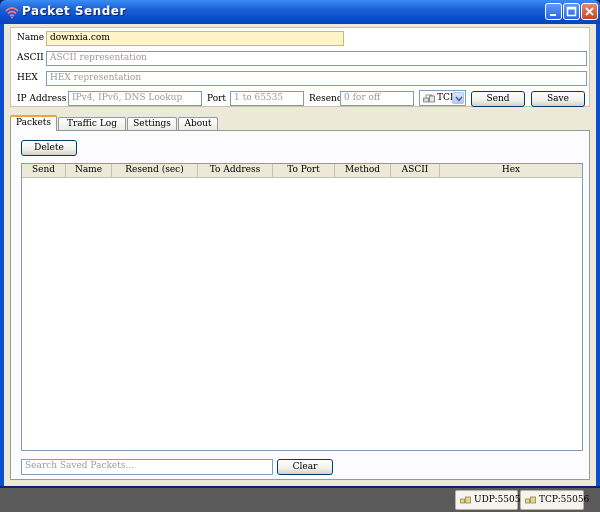  What do you see at coordinates (500, 500) in the screenshot?
I see `udp-port-label: UDP:55056` at bounding box center [500, 500].